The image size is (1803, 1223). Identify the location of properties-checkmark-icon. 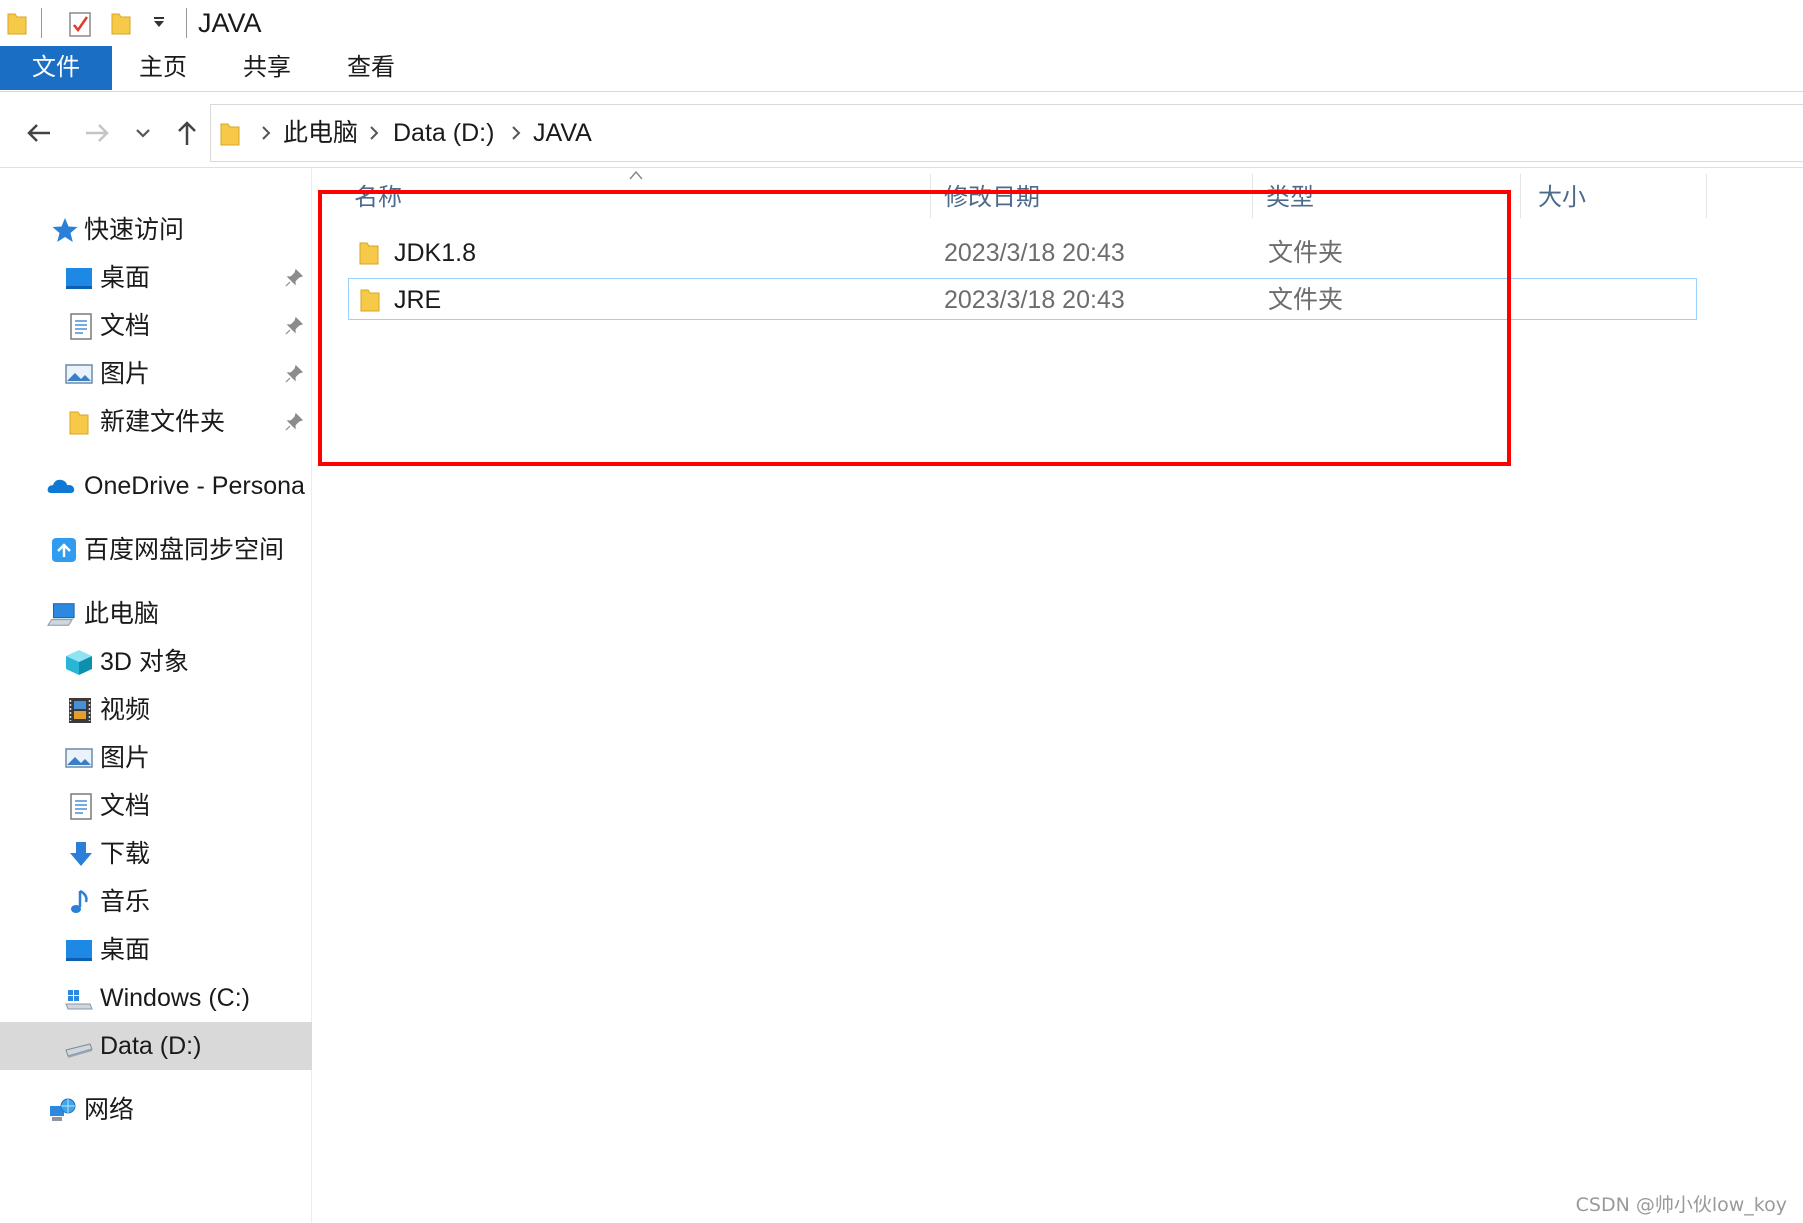
(80, 24).